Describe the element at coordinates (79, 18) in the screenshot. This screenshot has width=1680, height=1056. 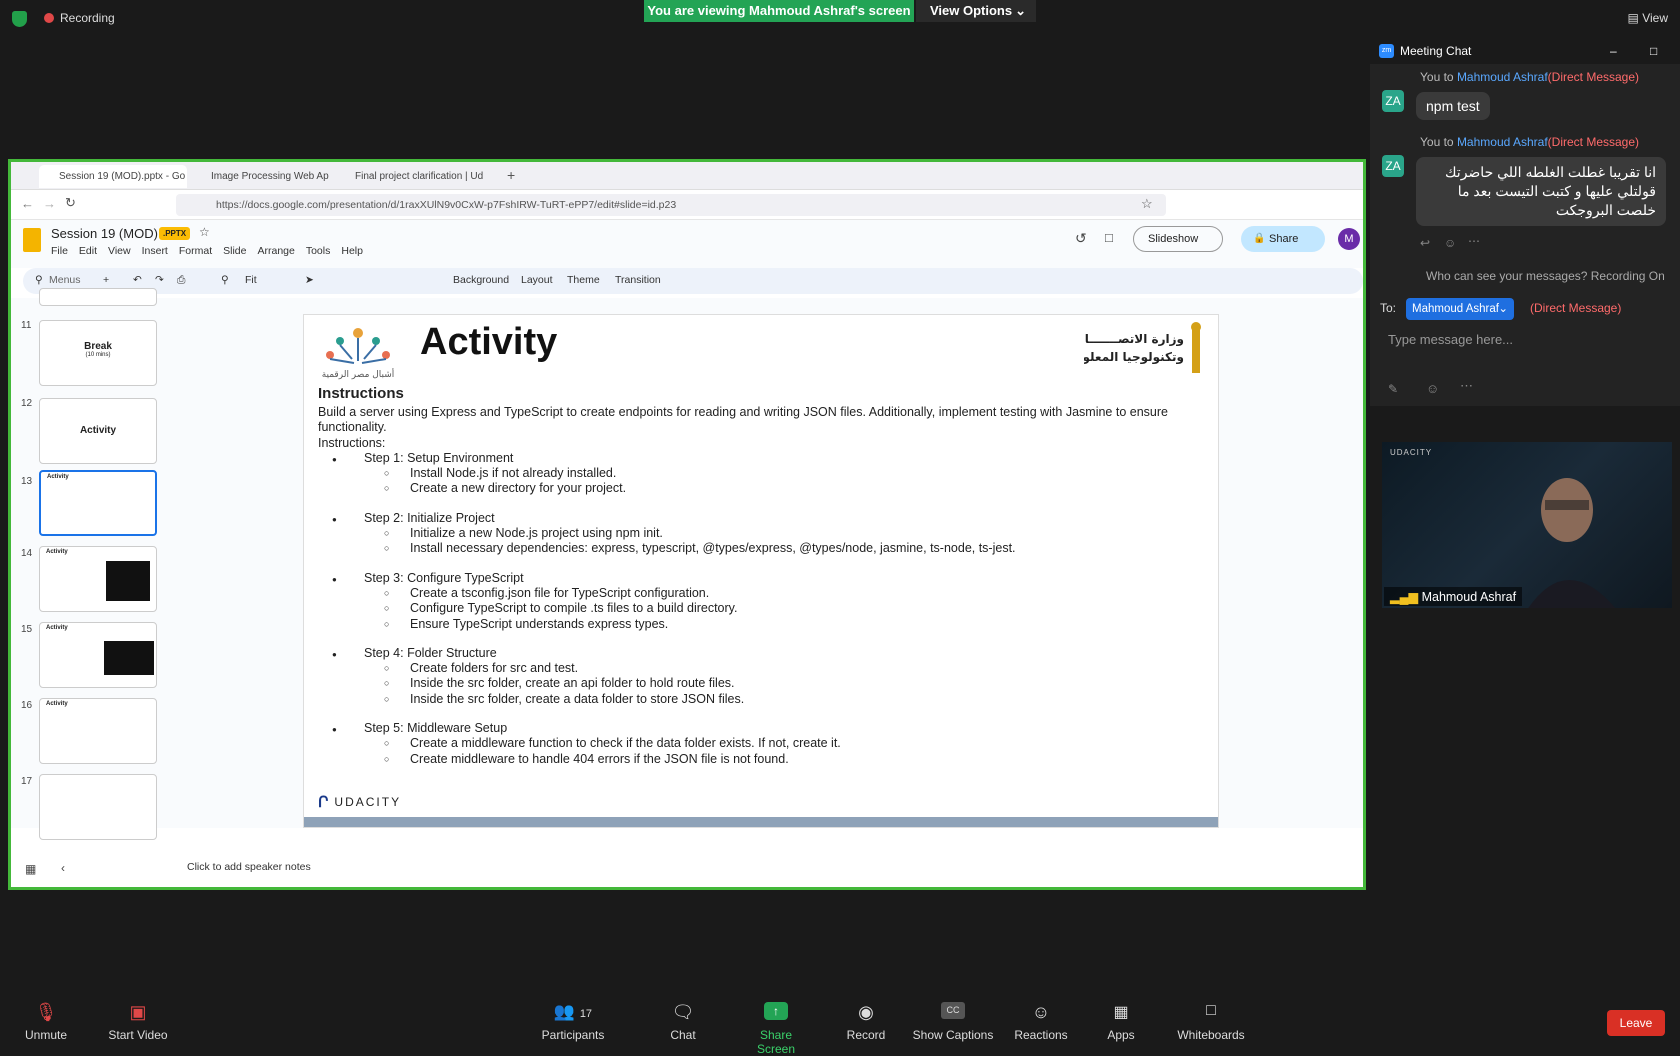
I see `recording-indicator: Recording` at that location.